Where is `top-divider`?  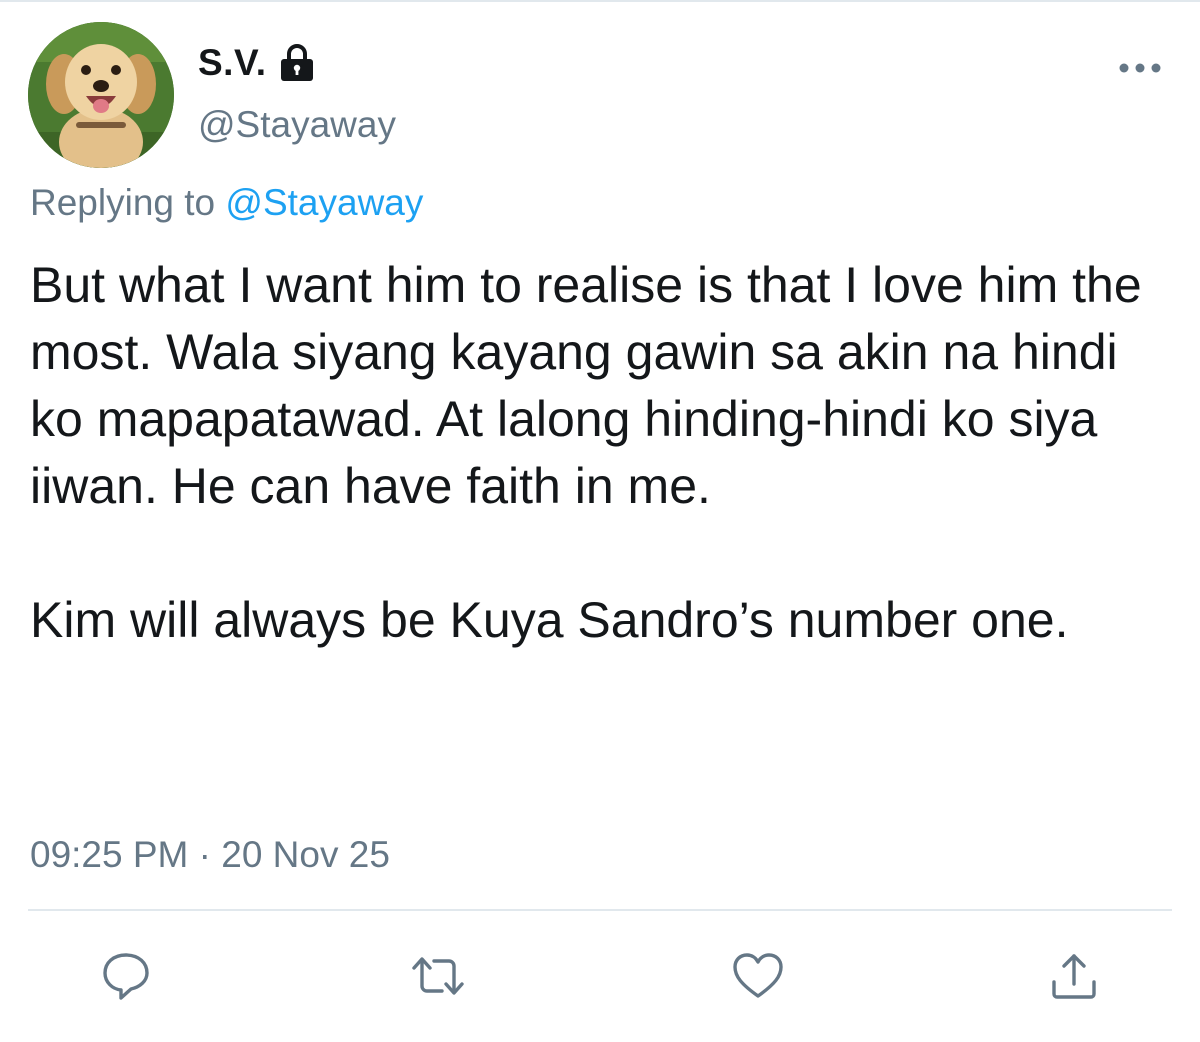 top-divider is located at coordinates (600, 1).